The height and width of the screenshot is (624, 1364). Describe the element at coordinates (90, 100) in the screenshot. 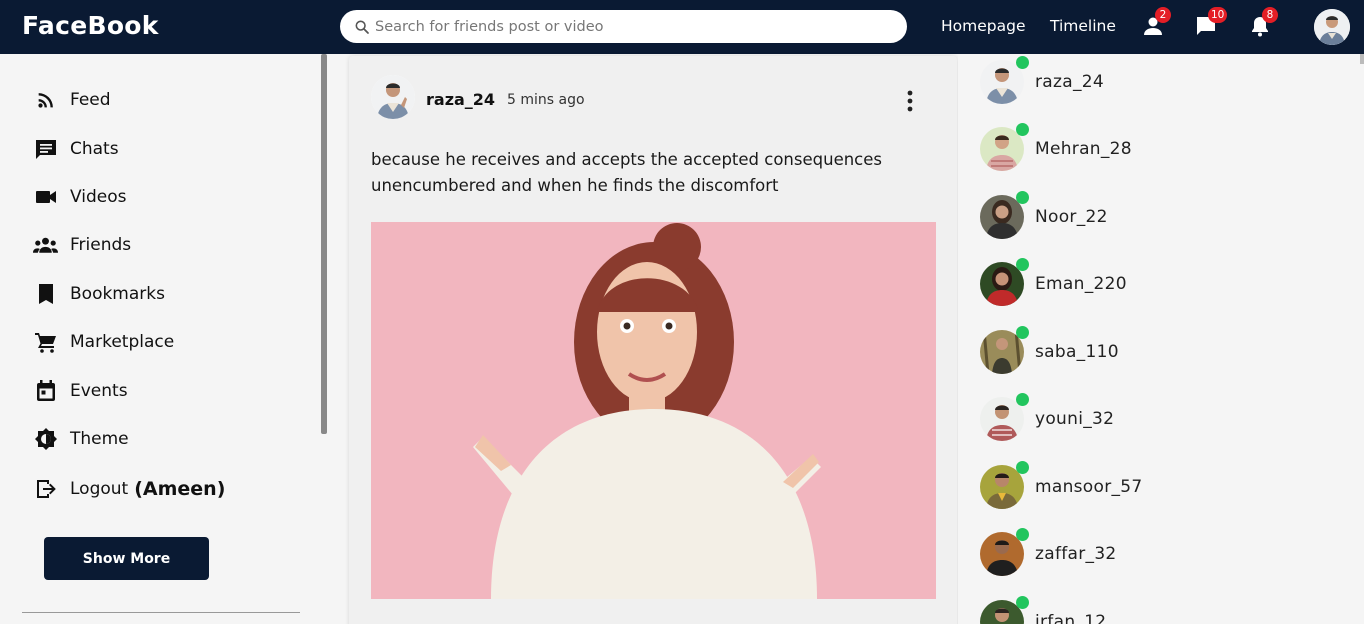

I see `sidebar-item-label: Feed` at that location.